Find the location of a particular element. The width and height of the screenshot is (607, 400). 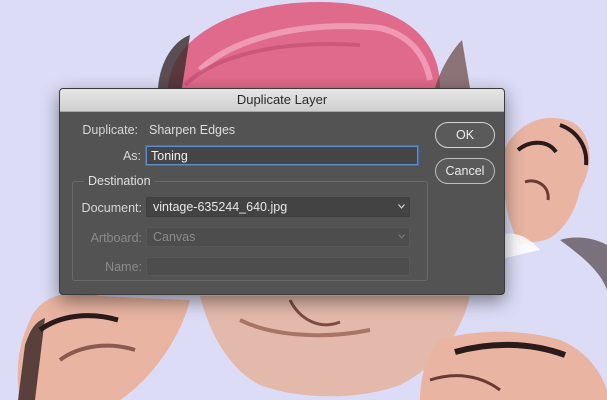

cancel-button: Cancel is located at coordinates (465, 171).